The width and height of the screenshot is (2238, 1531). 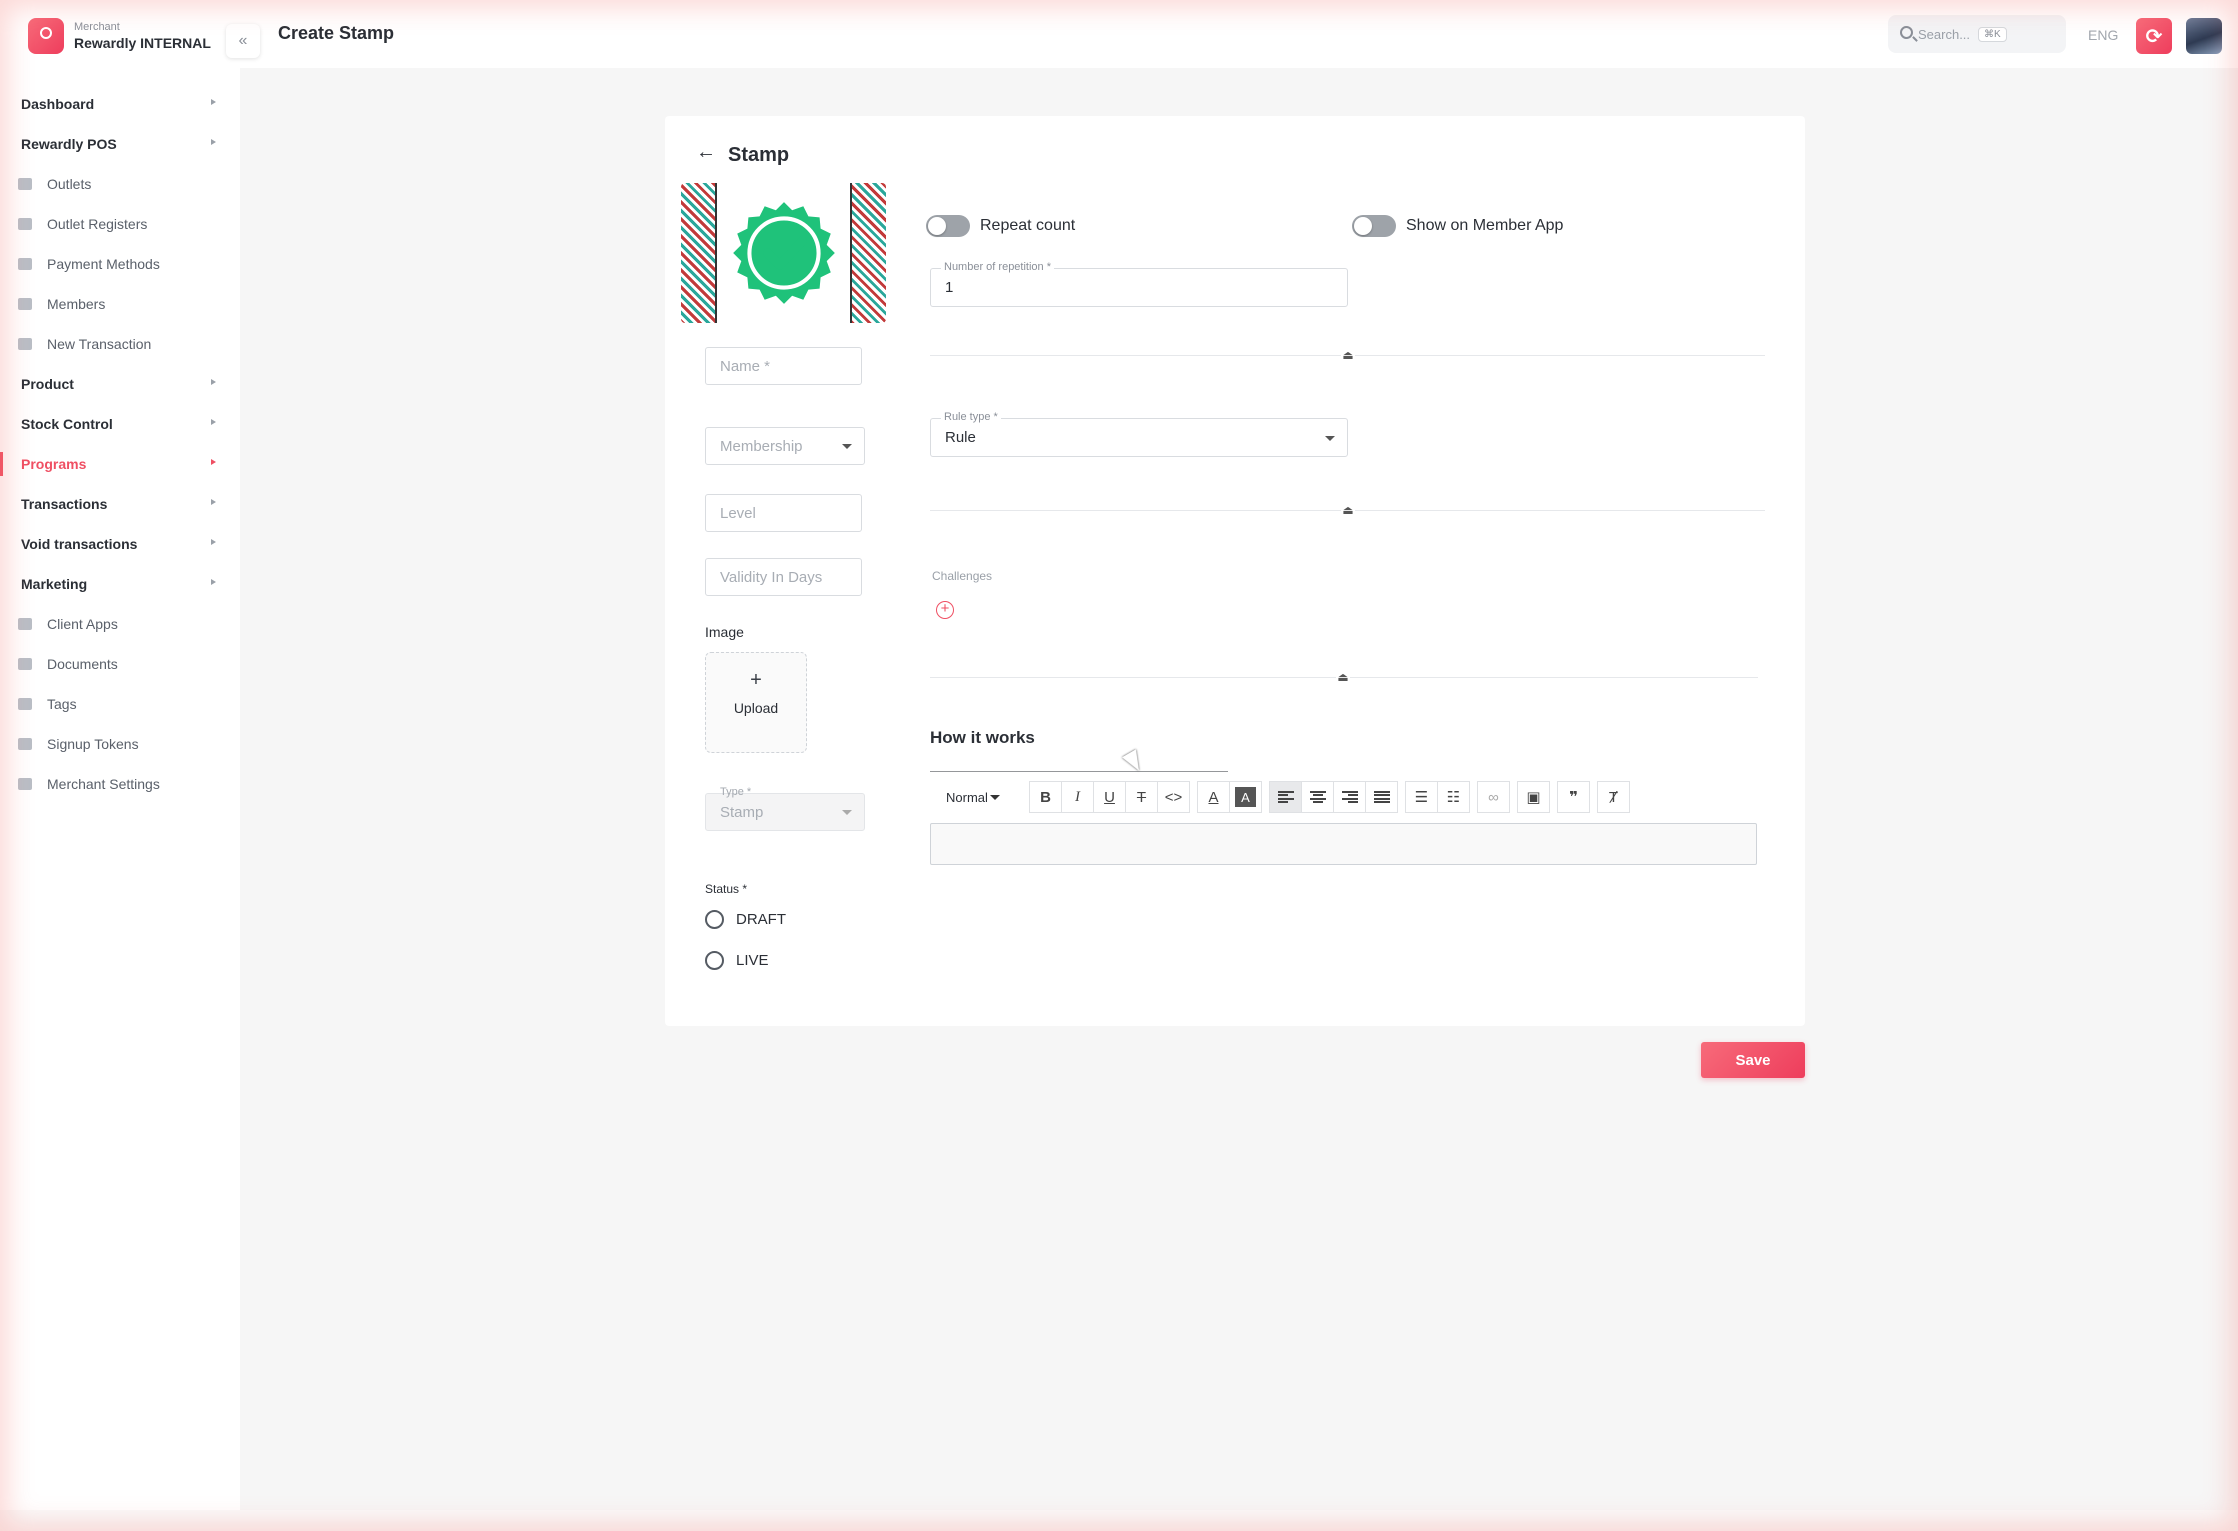 What do you see at coordinates (785, 812) in the screenshot?
I see `type-select: Stamp` at bounding box center [785, 812].